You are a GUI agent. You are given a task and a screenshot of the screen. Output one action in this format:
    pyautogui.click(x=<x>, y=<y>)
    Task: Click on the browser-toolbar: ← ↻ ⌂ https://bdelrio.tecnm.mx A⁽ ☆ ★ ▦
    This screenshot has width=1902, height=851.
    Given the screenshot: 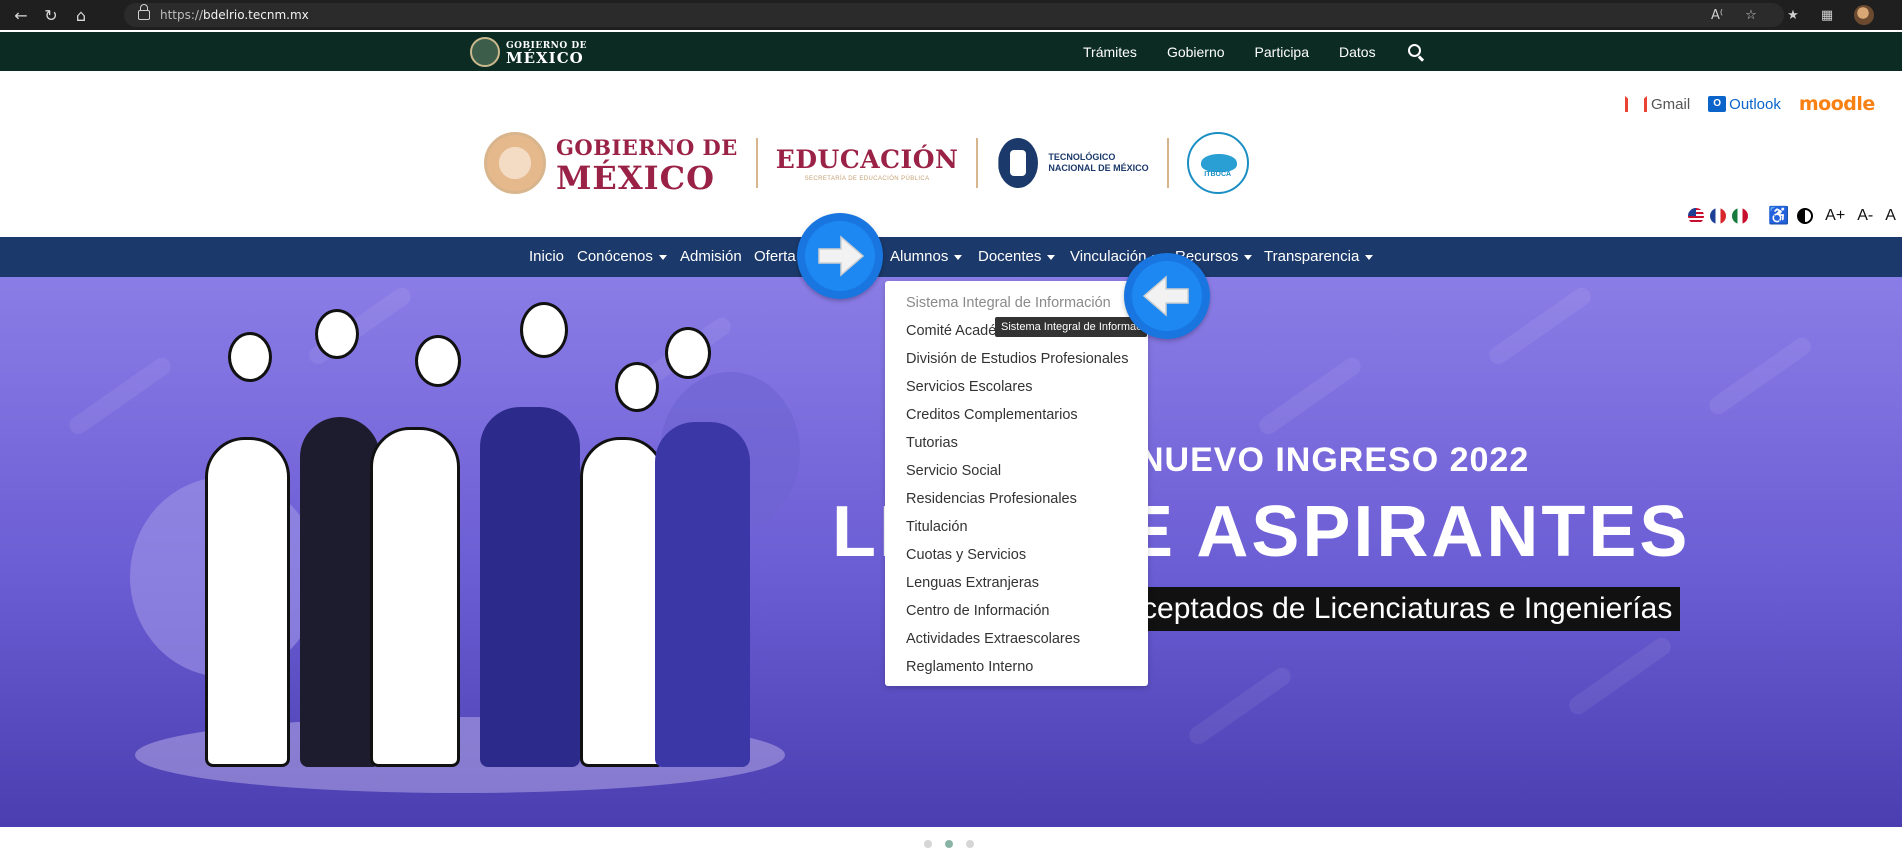 What is the action you would take?
    pyautogui.click(x=951, y=15)
    